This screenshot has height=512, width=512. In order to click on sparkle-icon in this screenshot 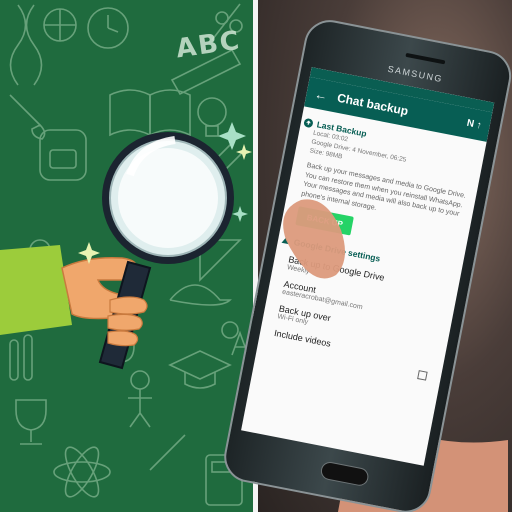, I will do `click(232, 136)`.